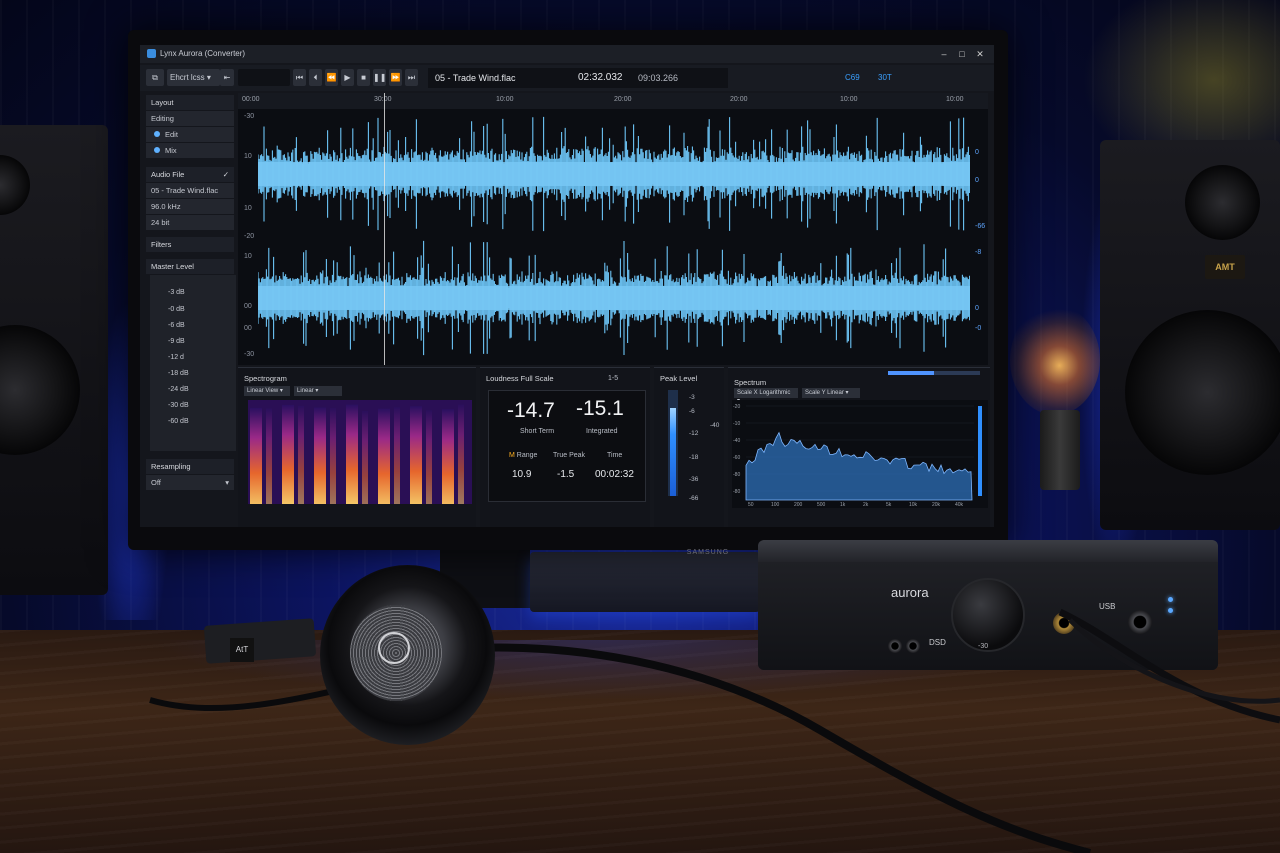 The image size is (1280, 853). I want to click on headphone-headband, so click(260, 641).